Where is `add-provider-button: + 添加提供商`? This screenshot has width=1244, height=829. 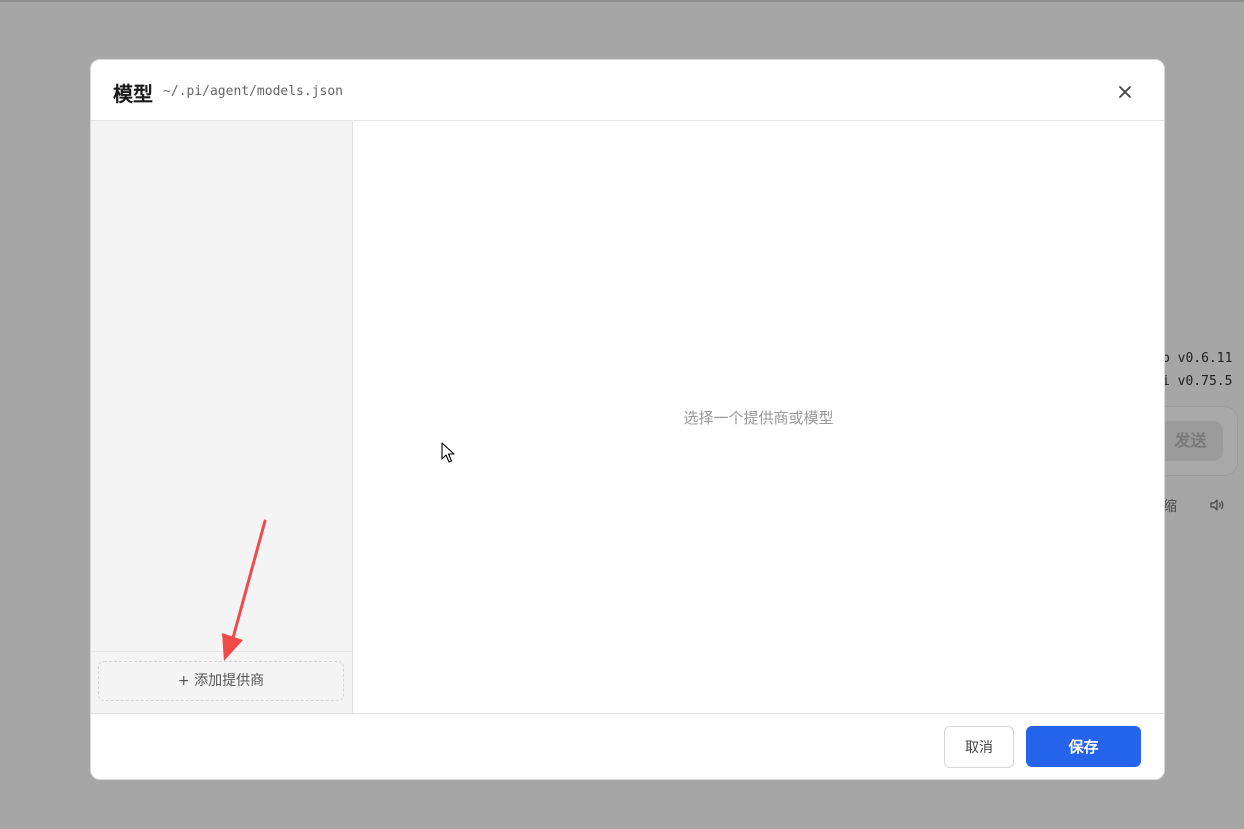
add-provider-button: + 添加提供商 is located at coordinates (221, 681).